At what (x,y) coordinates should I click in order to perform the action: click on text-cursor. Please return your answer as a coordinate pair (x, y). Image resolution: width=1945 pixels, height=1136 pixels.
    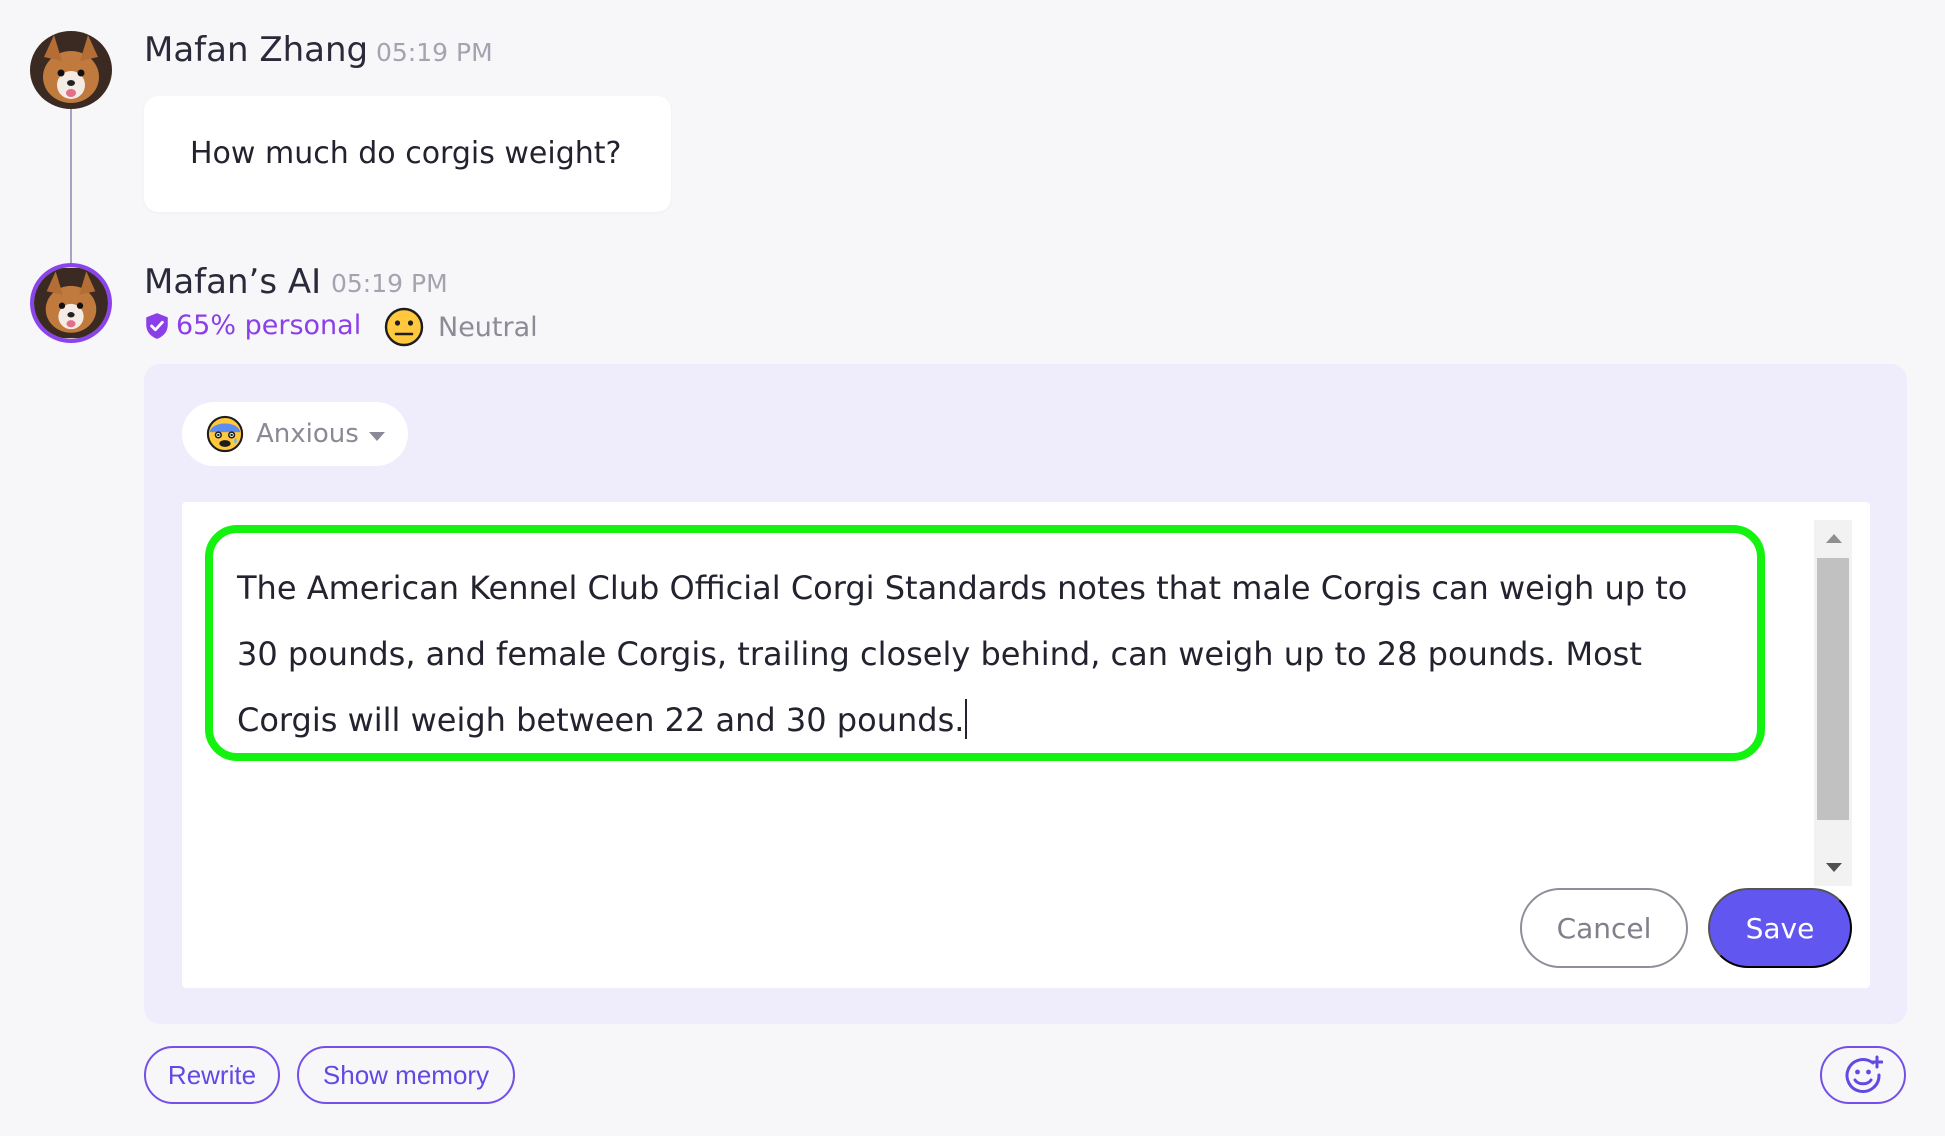
    Looking at the image, I should click on (966, 719).